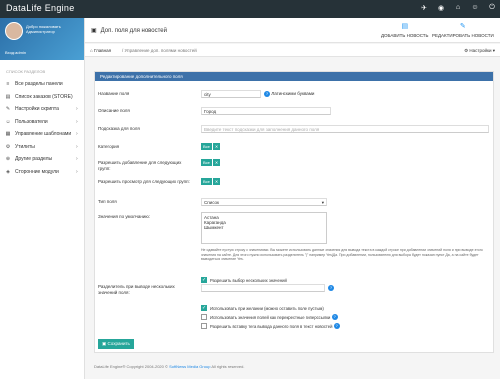  I want to click on wrench-icon: ✎, so click(8, 109).